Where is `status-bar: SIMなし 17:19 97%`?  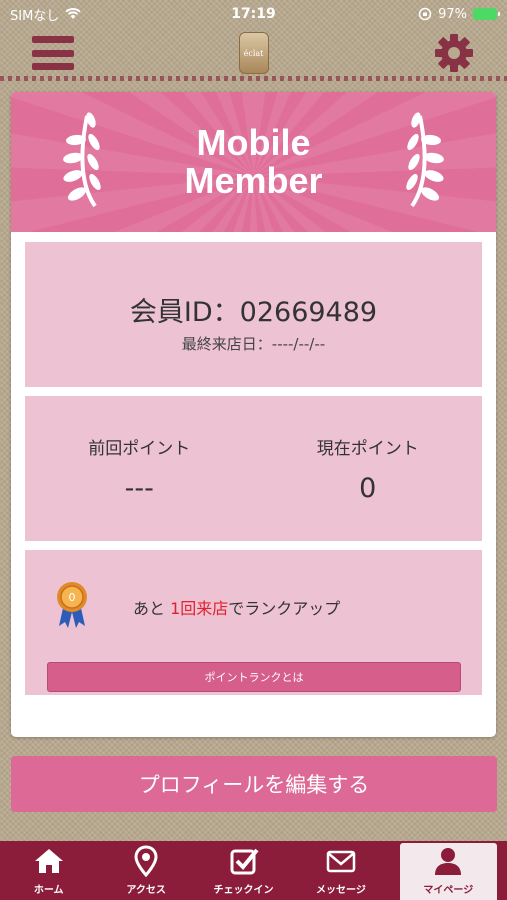 status-bar: SIMなし 17:19 97% is located at coordinates (253, 14).